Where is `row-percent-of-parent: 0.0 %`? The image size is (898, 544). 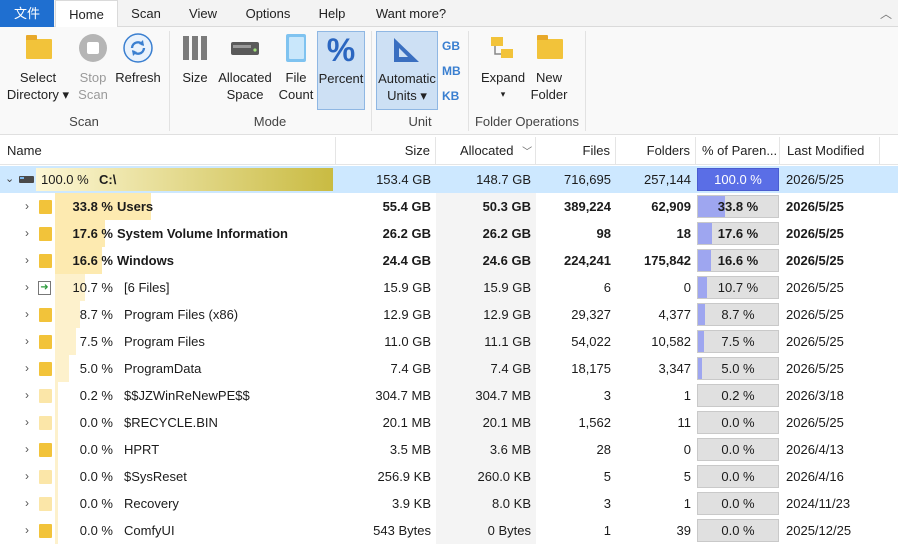 row-percent-of-parent: 0.0 % is located at coordinates (738, 476).